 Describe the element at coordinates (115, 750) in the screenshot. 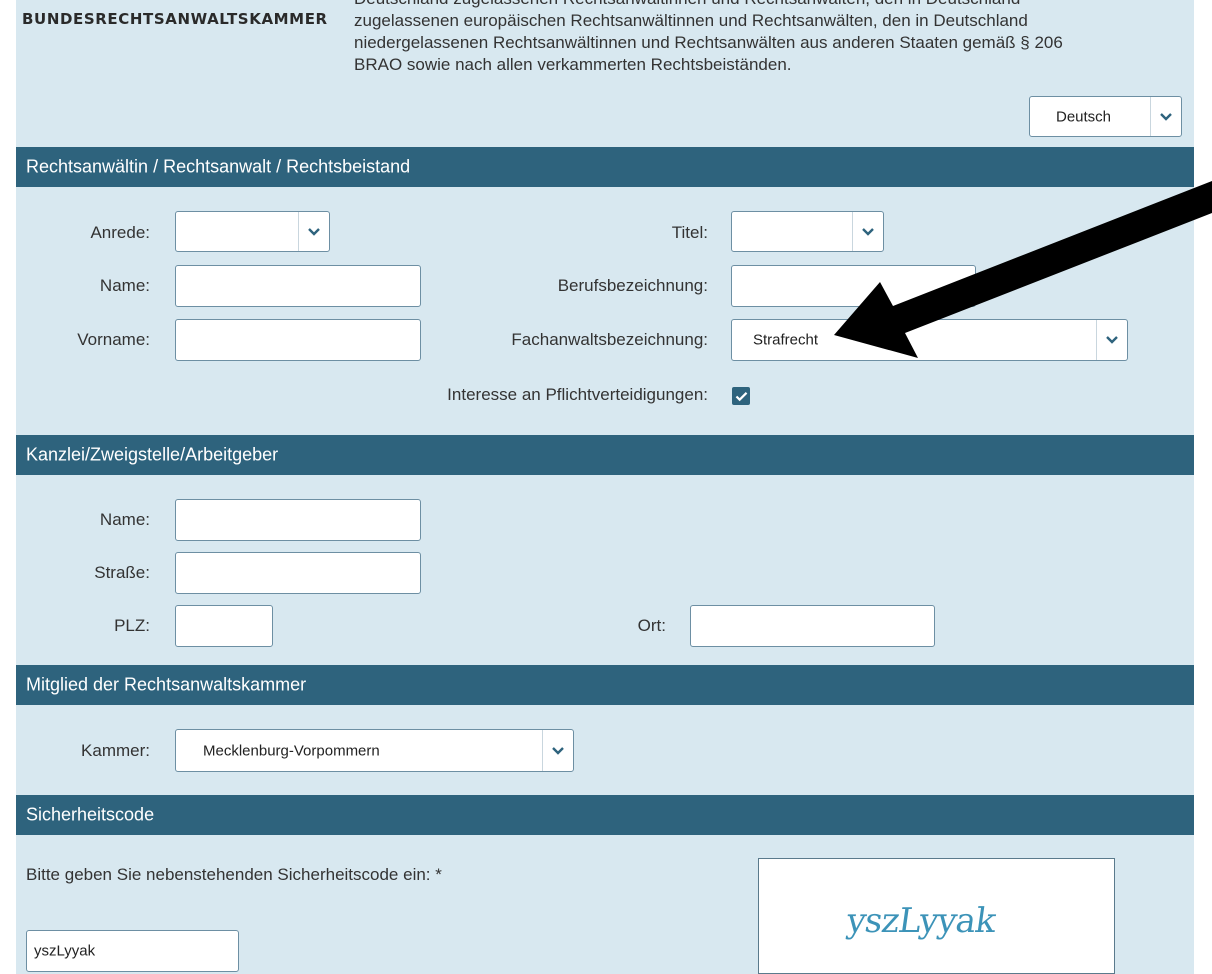

I see `kammer-label: Kammer:` at that location.